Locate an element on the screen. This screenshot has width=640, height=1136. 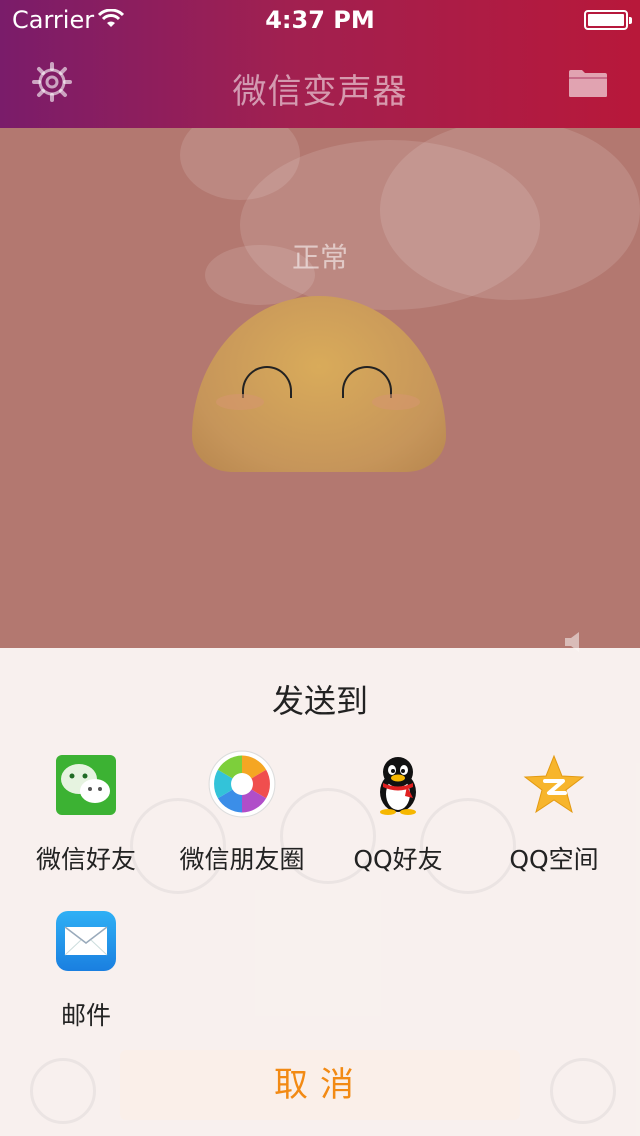
battery-icon is located at coordinates (608, 20).